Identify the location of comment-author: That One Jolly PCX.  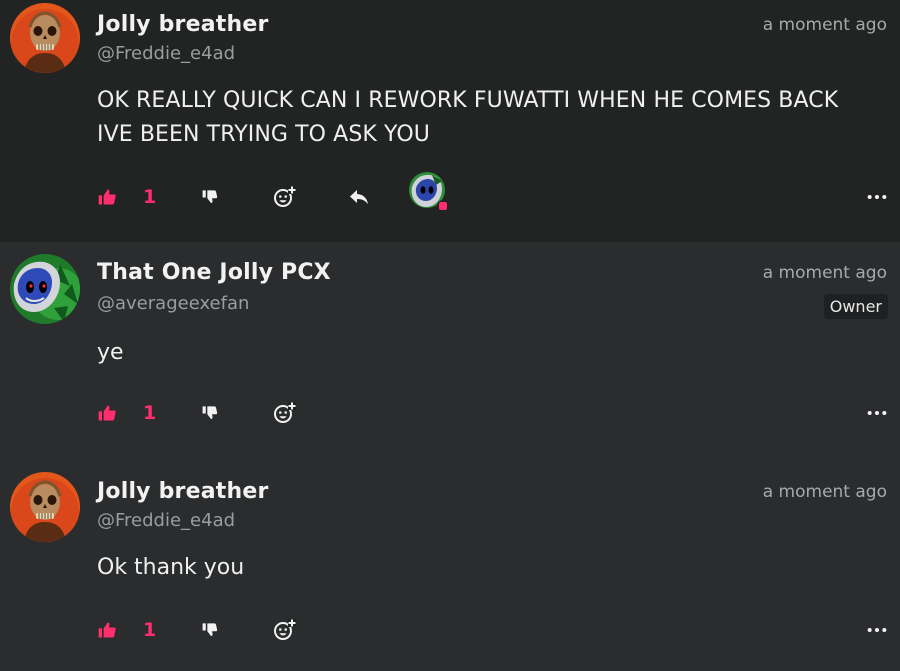
(214, 272).